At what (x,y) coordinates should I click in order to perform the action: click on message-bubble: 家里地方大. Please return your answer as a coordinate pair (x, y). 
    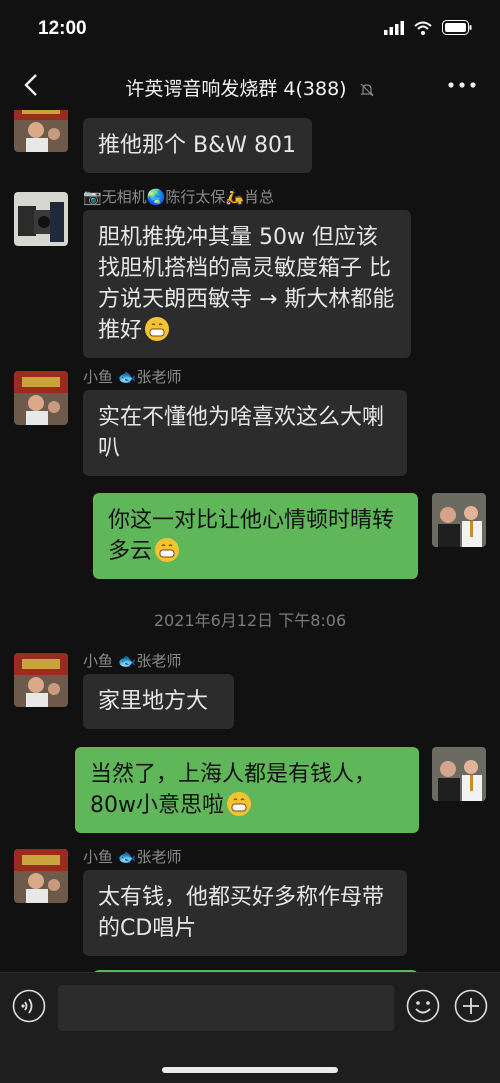
    Looking at the image, I should click on (158, 701).